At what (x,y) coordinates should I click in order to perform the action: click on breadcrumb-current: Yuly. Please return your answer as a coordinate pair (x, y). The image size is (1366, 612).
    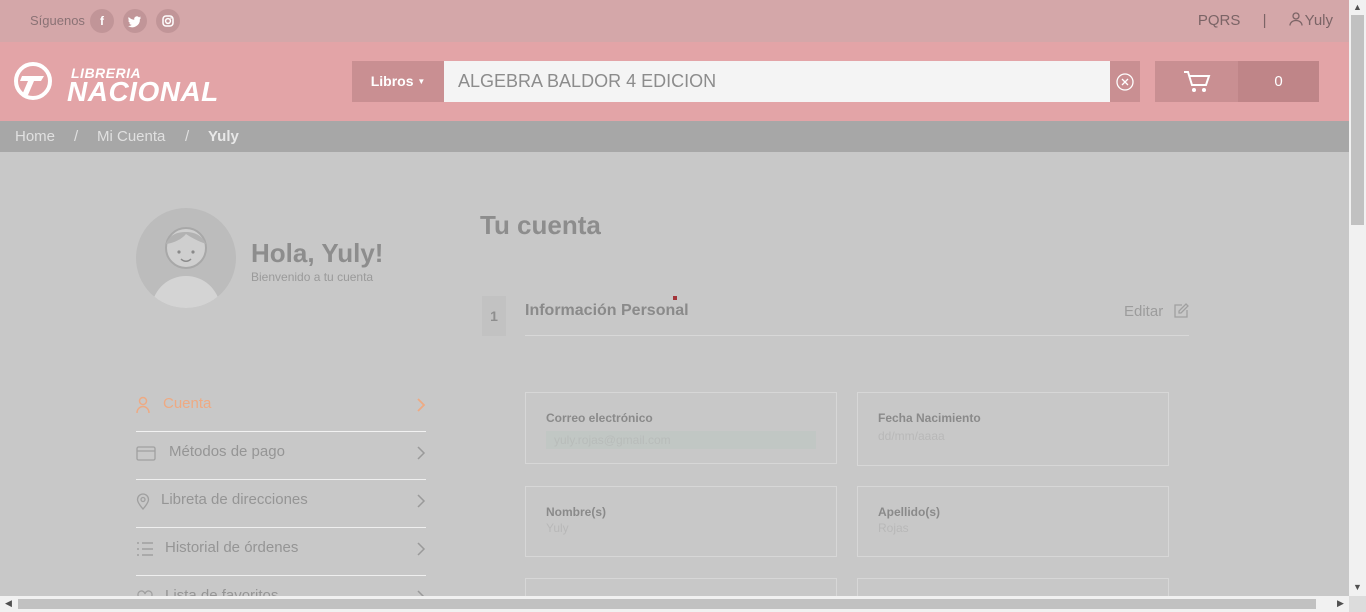
    Looking at the image, I should click on (223, 136).